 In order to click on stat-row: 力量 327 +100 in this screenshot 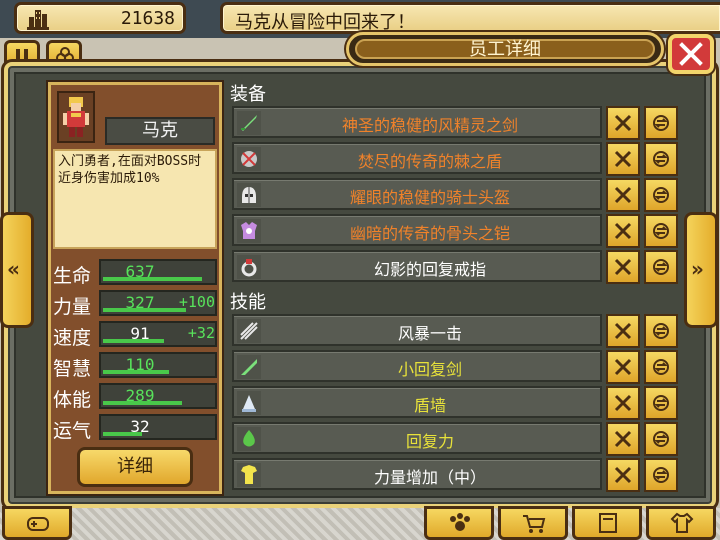, I will do `click(137, 304)`.